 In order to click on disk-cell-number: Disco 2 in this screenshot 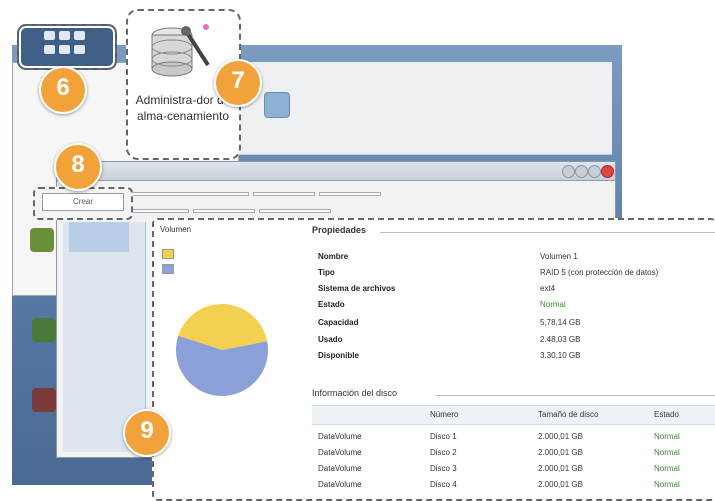, I will do `click(443, 452)`.